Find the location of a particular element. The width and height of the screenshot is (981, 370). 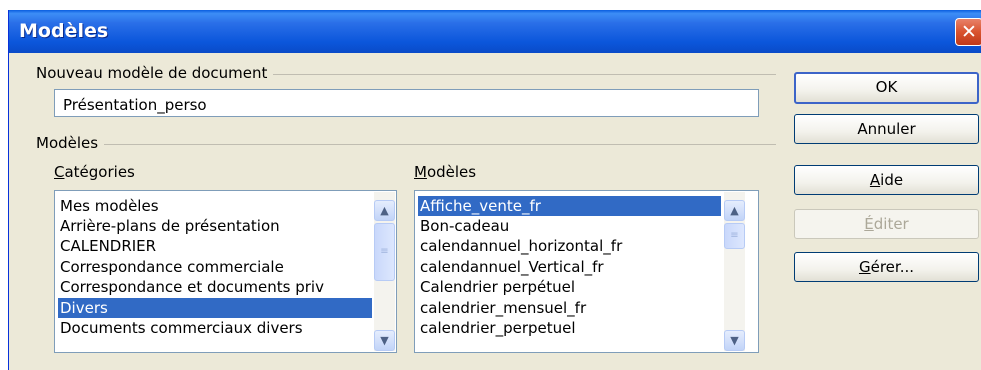

model-item: calendrier_mensuel_fr is located at coordinates (569, 308).